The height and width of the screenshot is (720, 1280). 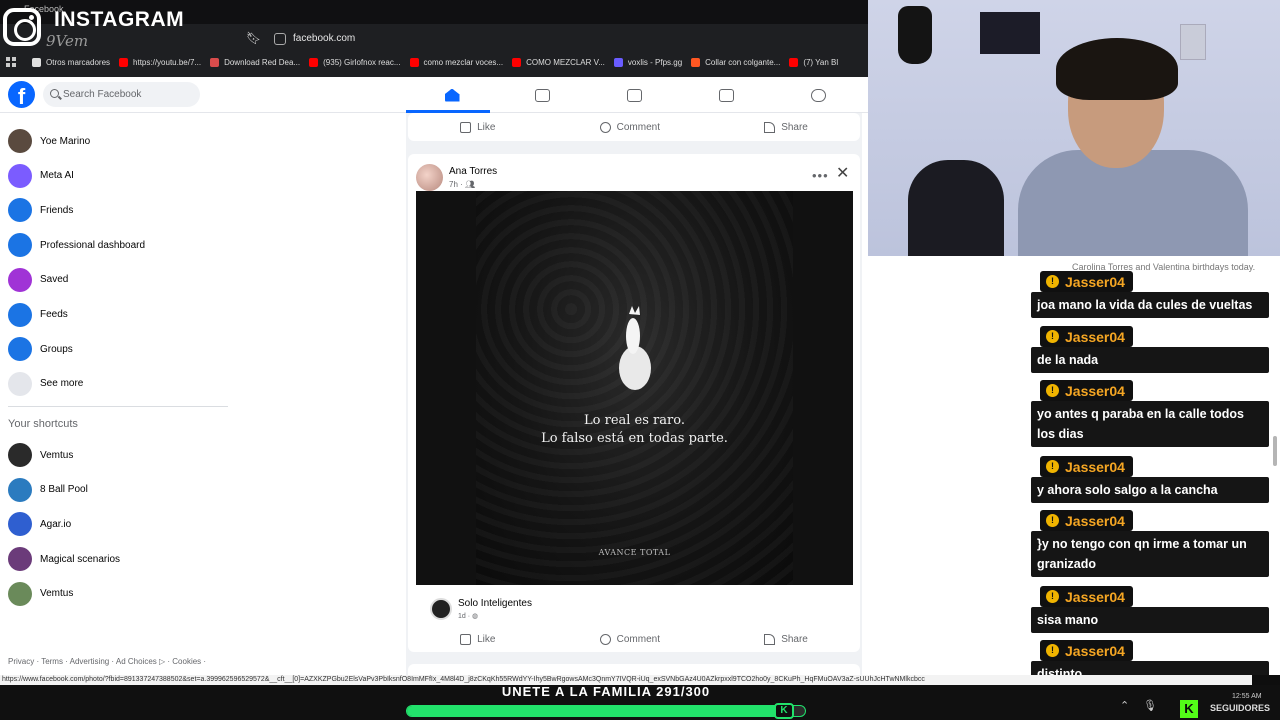 I want to click on magical-scenarios-avatar, so click(x=20, y=559).